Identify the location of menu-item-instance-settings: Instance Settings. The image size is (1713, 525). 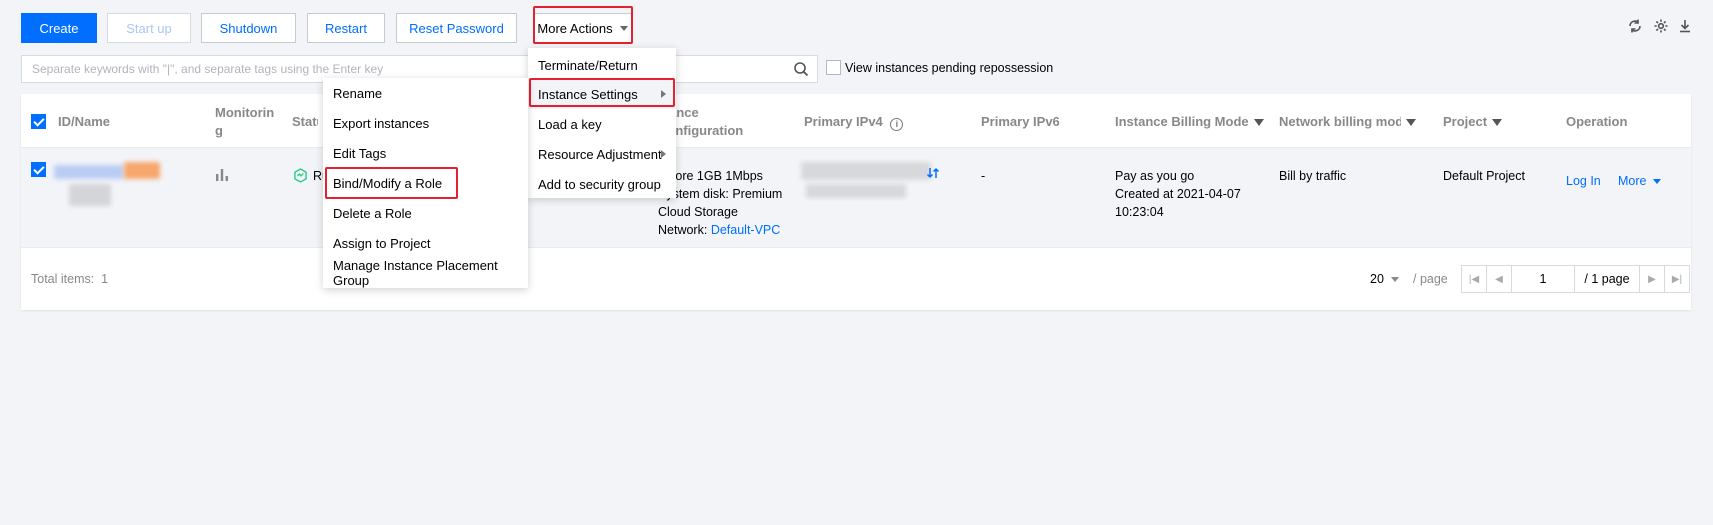
(602, 94).